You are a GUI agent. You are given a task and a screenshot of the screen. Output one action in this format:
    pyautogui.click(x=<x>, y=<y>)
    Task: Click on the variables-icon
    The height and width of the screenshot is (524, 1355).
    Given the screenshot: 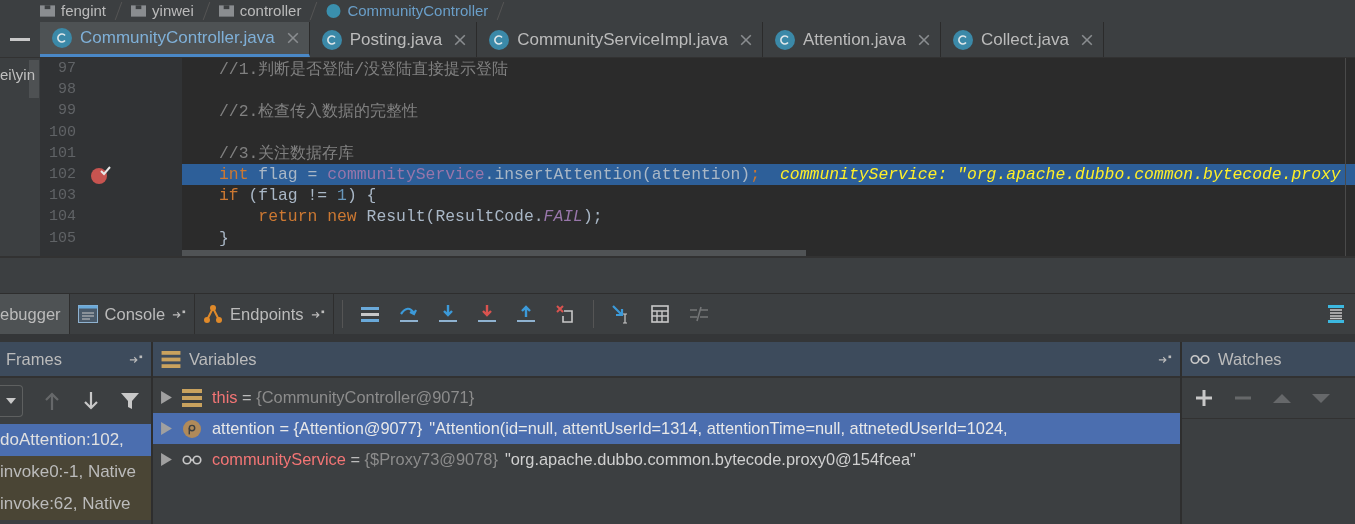 What is the action you would take?
    pyautogui.click(x=171, y=359)
    